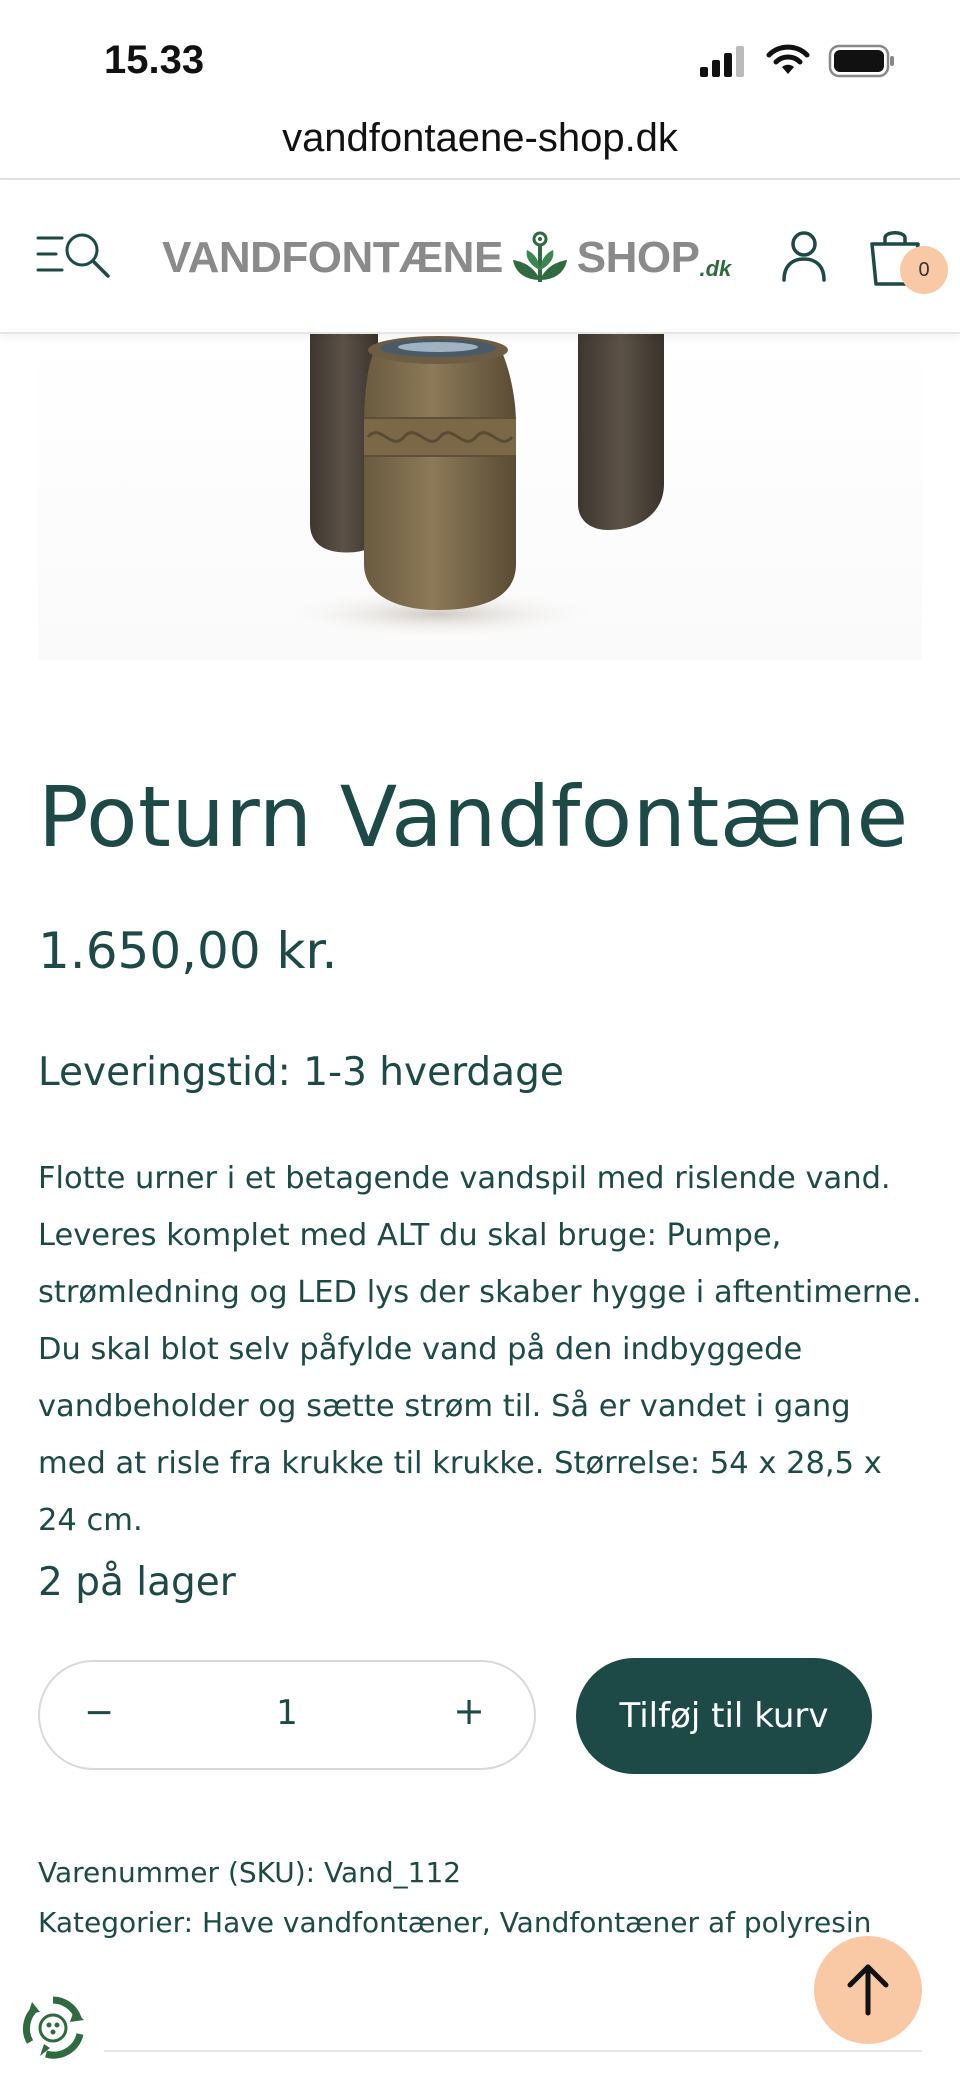 This screenshot has width=960, height=2078. What do you see at coordinates (686, 1922) in the screenshot?
I see `category-link: Vandfontæner af polyresin` at bounding box center [686, 1922].